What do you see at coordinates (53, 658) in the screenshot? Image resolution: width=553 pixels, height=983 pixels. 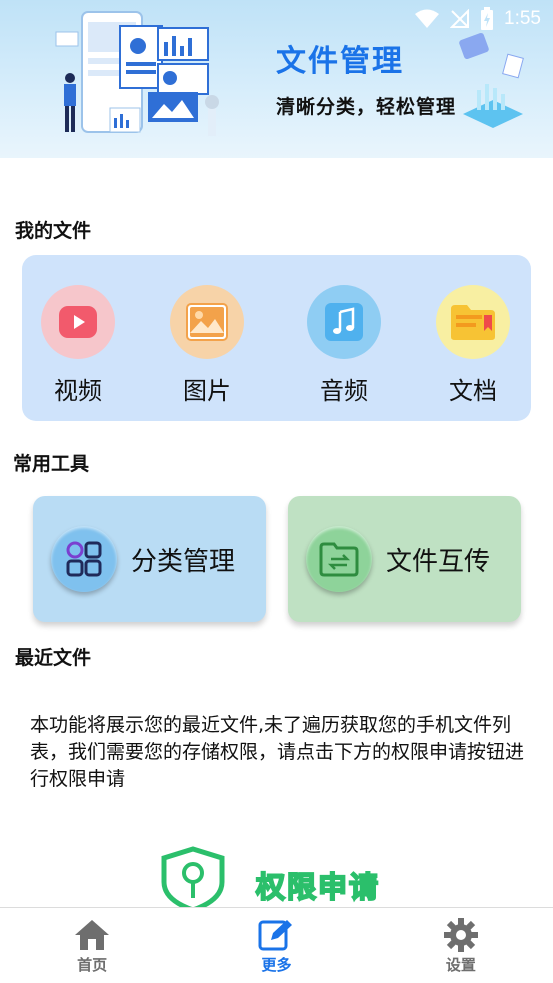 I see `recent-files-title: 最近文件` at bounding box center [53, 658].